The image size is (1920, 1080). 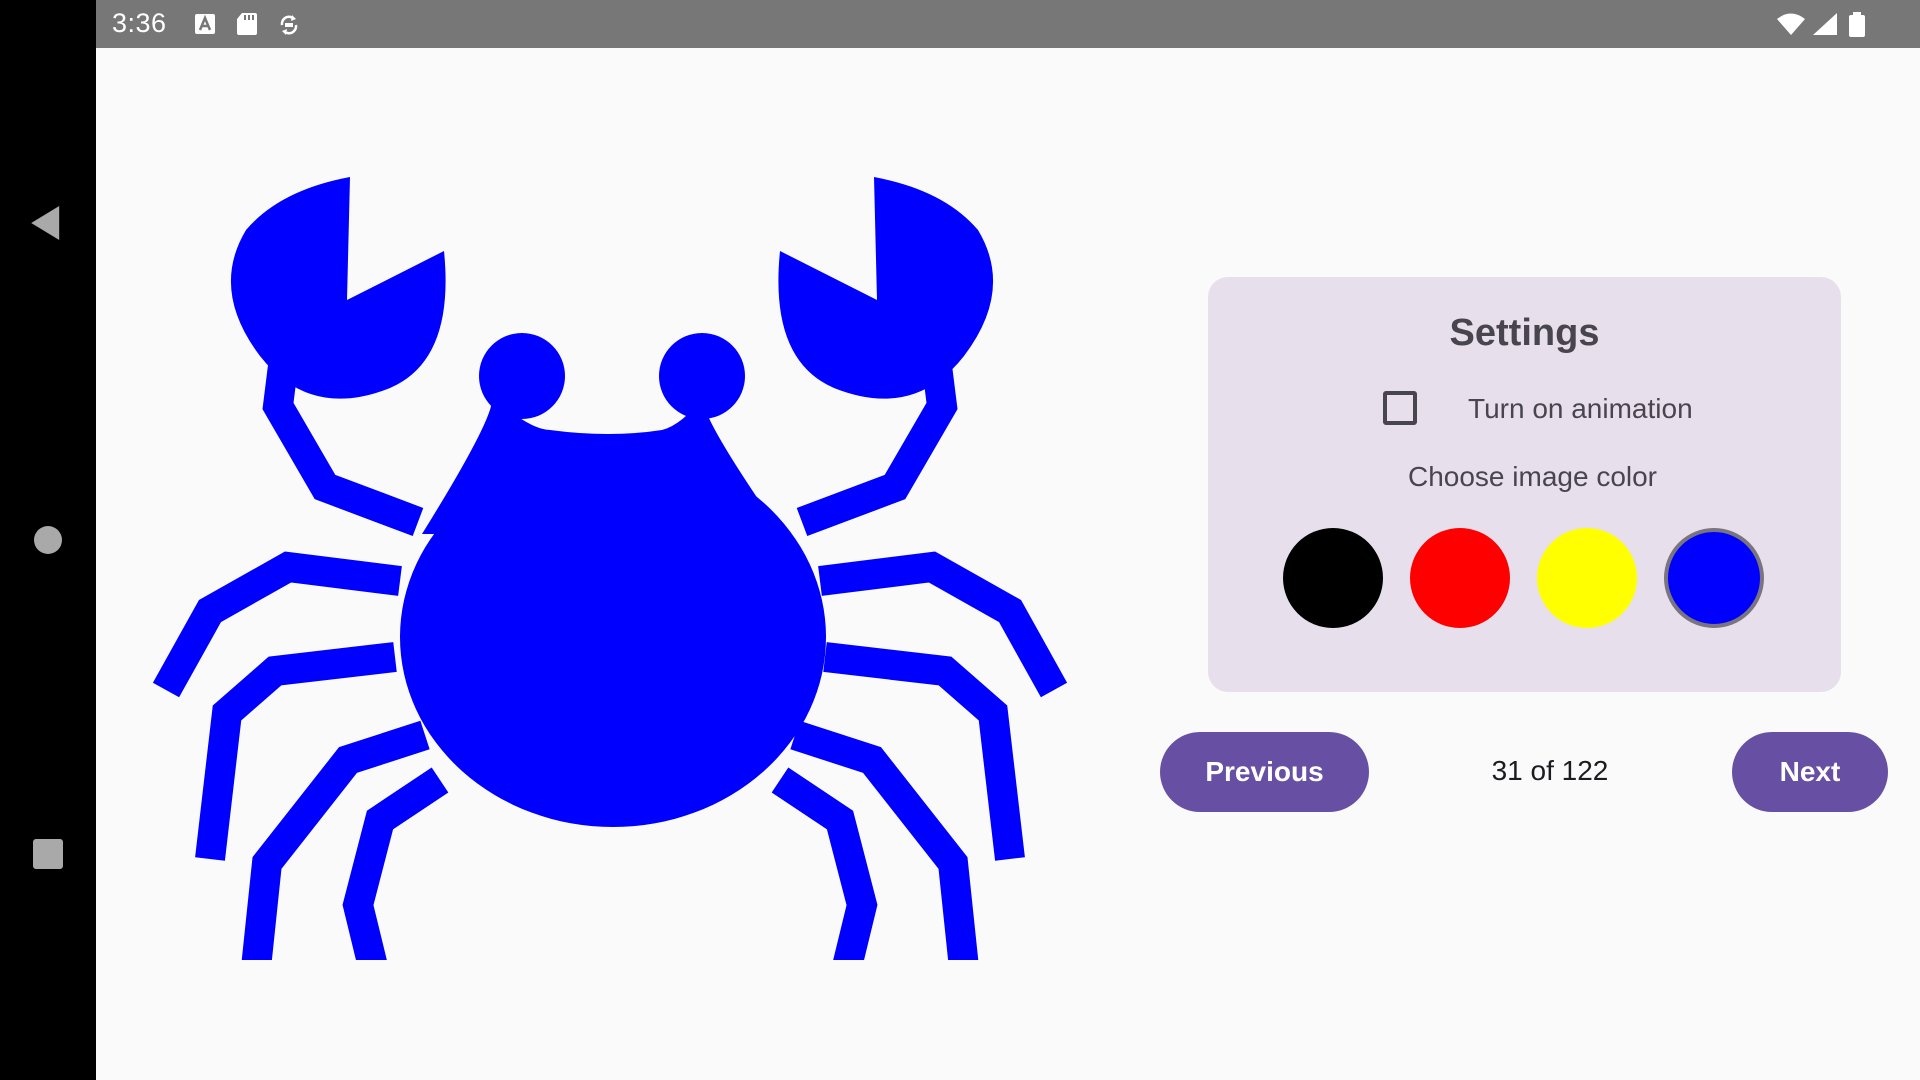 What do you see at coordinates (1333, 578) in the screenshot?
I see `color-swatch-black` at bounding box center [1333, 578].